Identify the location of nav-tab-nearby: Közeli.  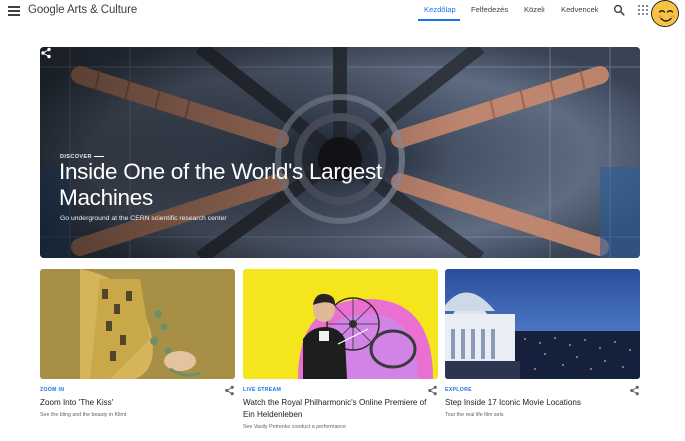
(536, 12).